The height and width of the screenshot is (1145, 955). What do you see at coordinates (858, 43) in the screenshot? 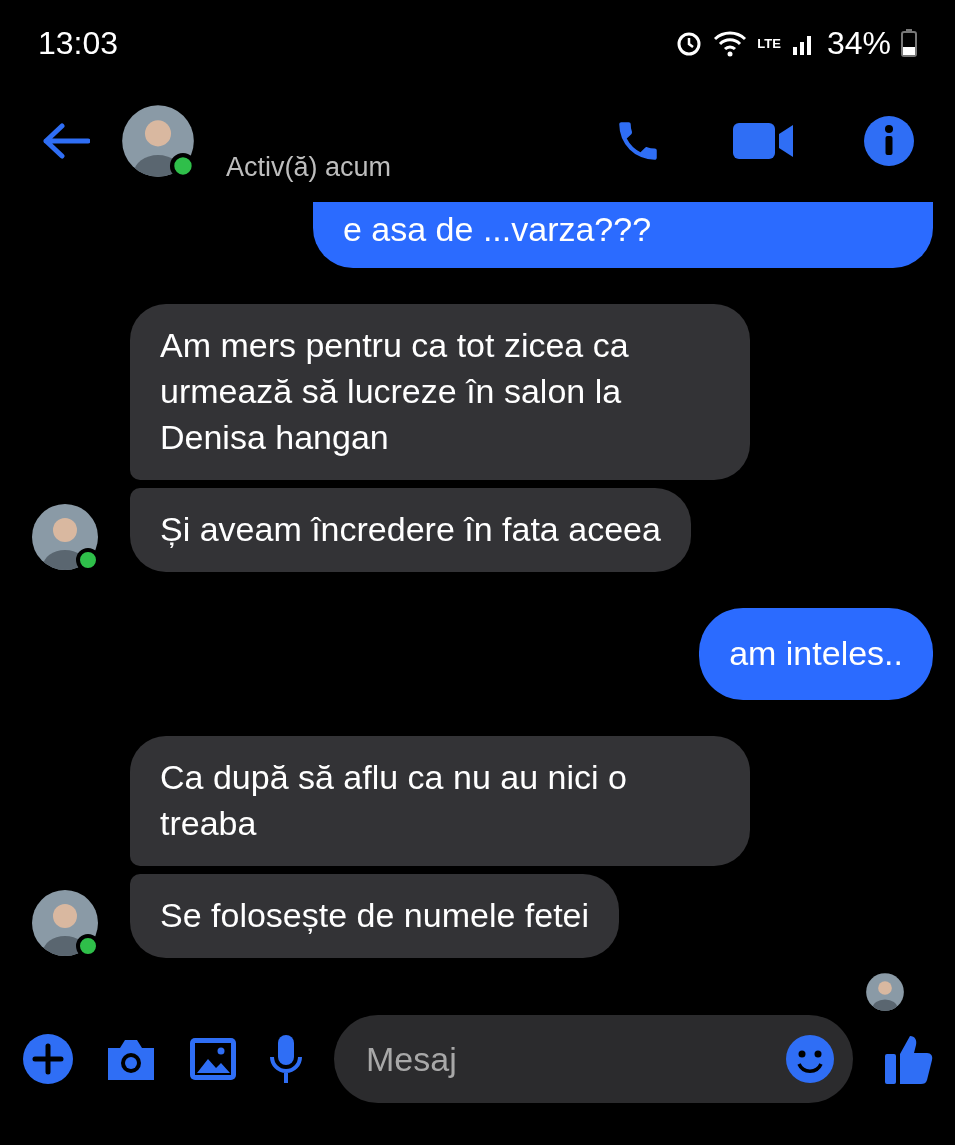
I see `battery-level: 34%` at bounding box center [858, 43].